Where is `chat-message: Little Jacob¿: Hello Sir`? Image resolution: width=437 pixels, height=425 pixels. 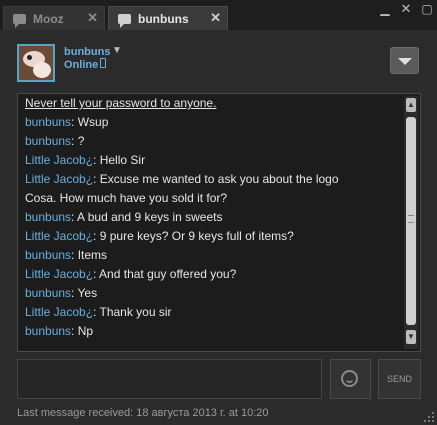 chat-message: Little Jacob¿: Hello Sir is located at coordinates (210, 160).